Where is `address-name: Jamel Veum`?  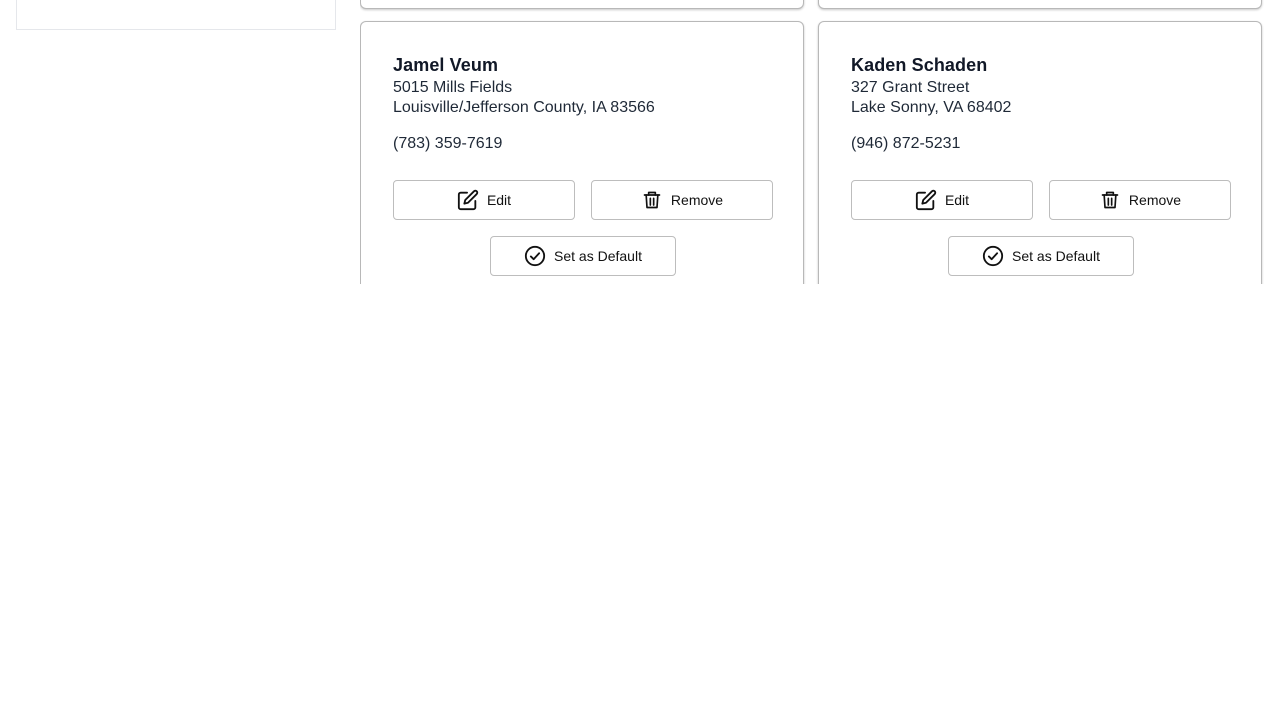
address-name: Jamel Veum is located at coordinates (446, 65).